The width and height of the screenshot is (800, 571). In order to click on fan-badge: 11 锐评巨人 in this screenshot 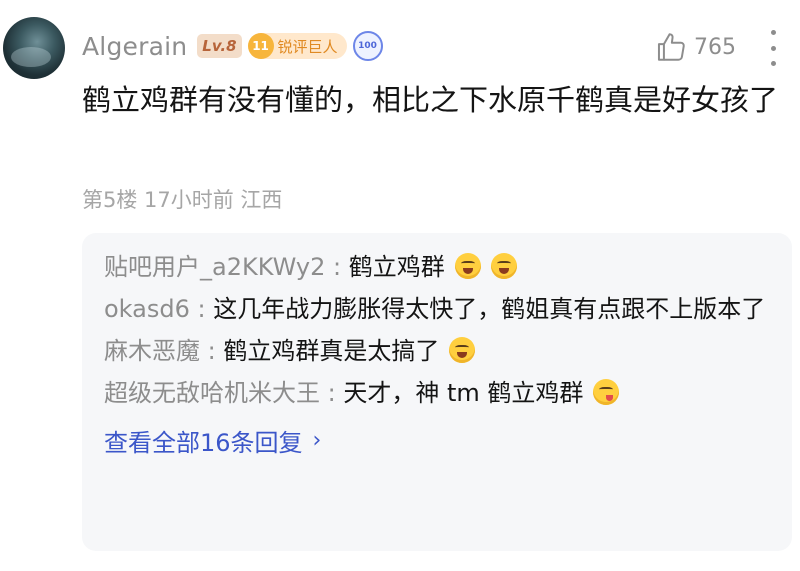, I will do `click(297, 46)`.